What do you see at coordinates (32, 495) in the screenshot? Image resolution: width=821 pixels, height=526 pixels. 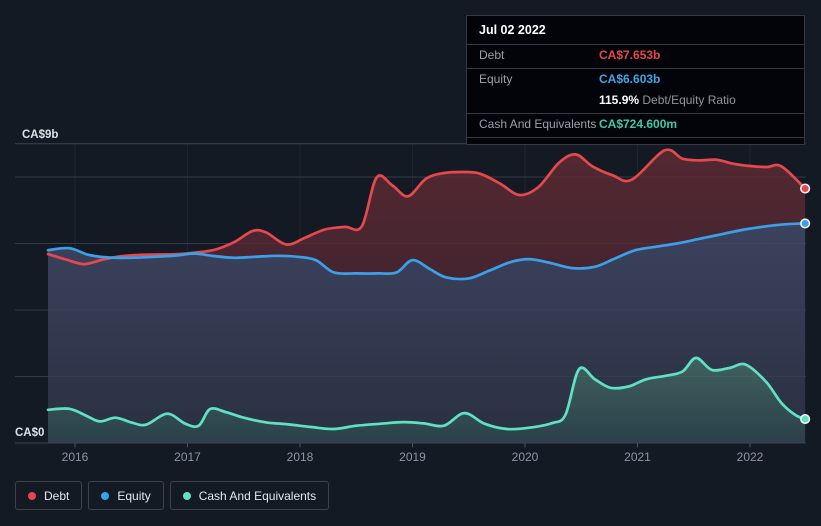 I see `debt-series-dot-icon` at bounding box center [32, 495].